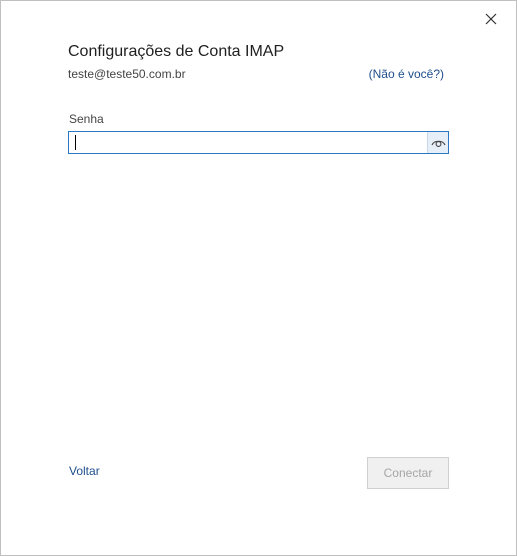 This screenshot has width=517, height=556. I want to click on close-icon, so click(491, 19).